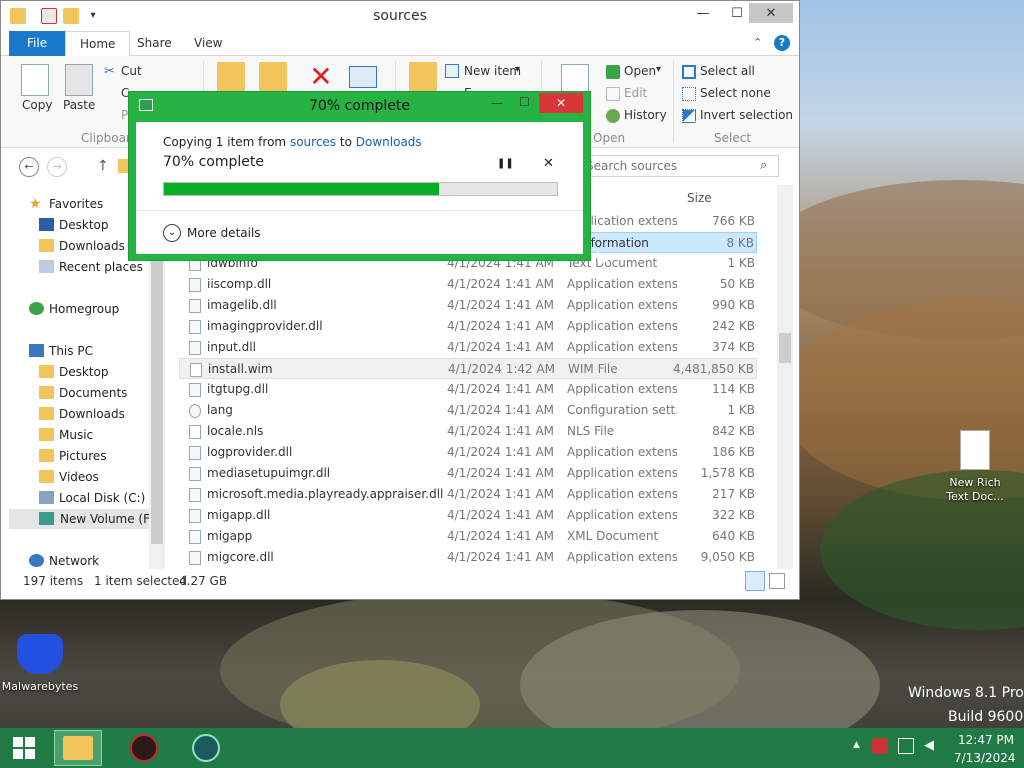 Image resolution: width=1024 pixels, height=768 pixels. Describe the element at coordinates (195, 411) in the screenshot. I see `settings-file-icon` at that location.